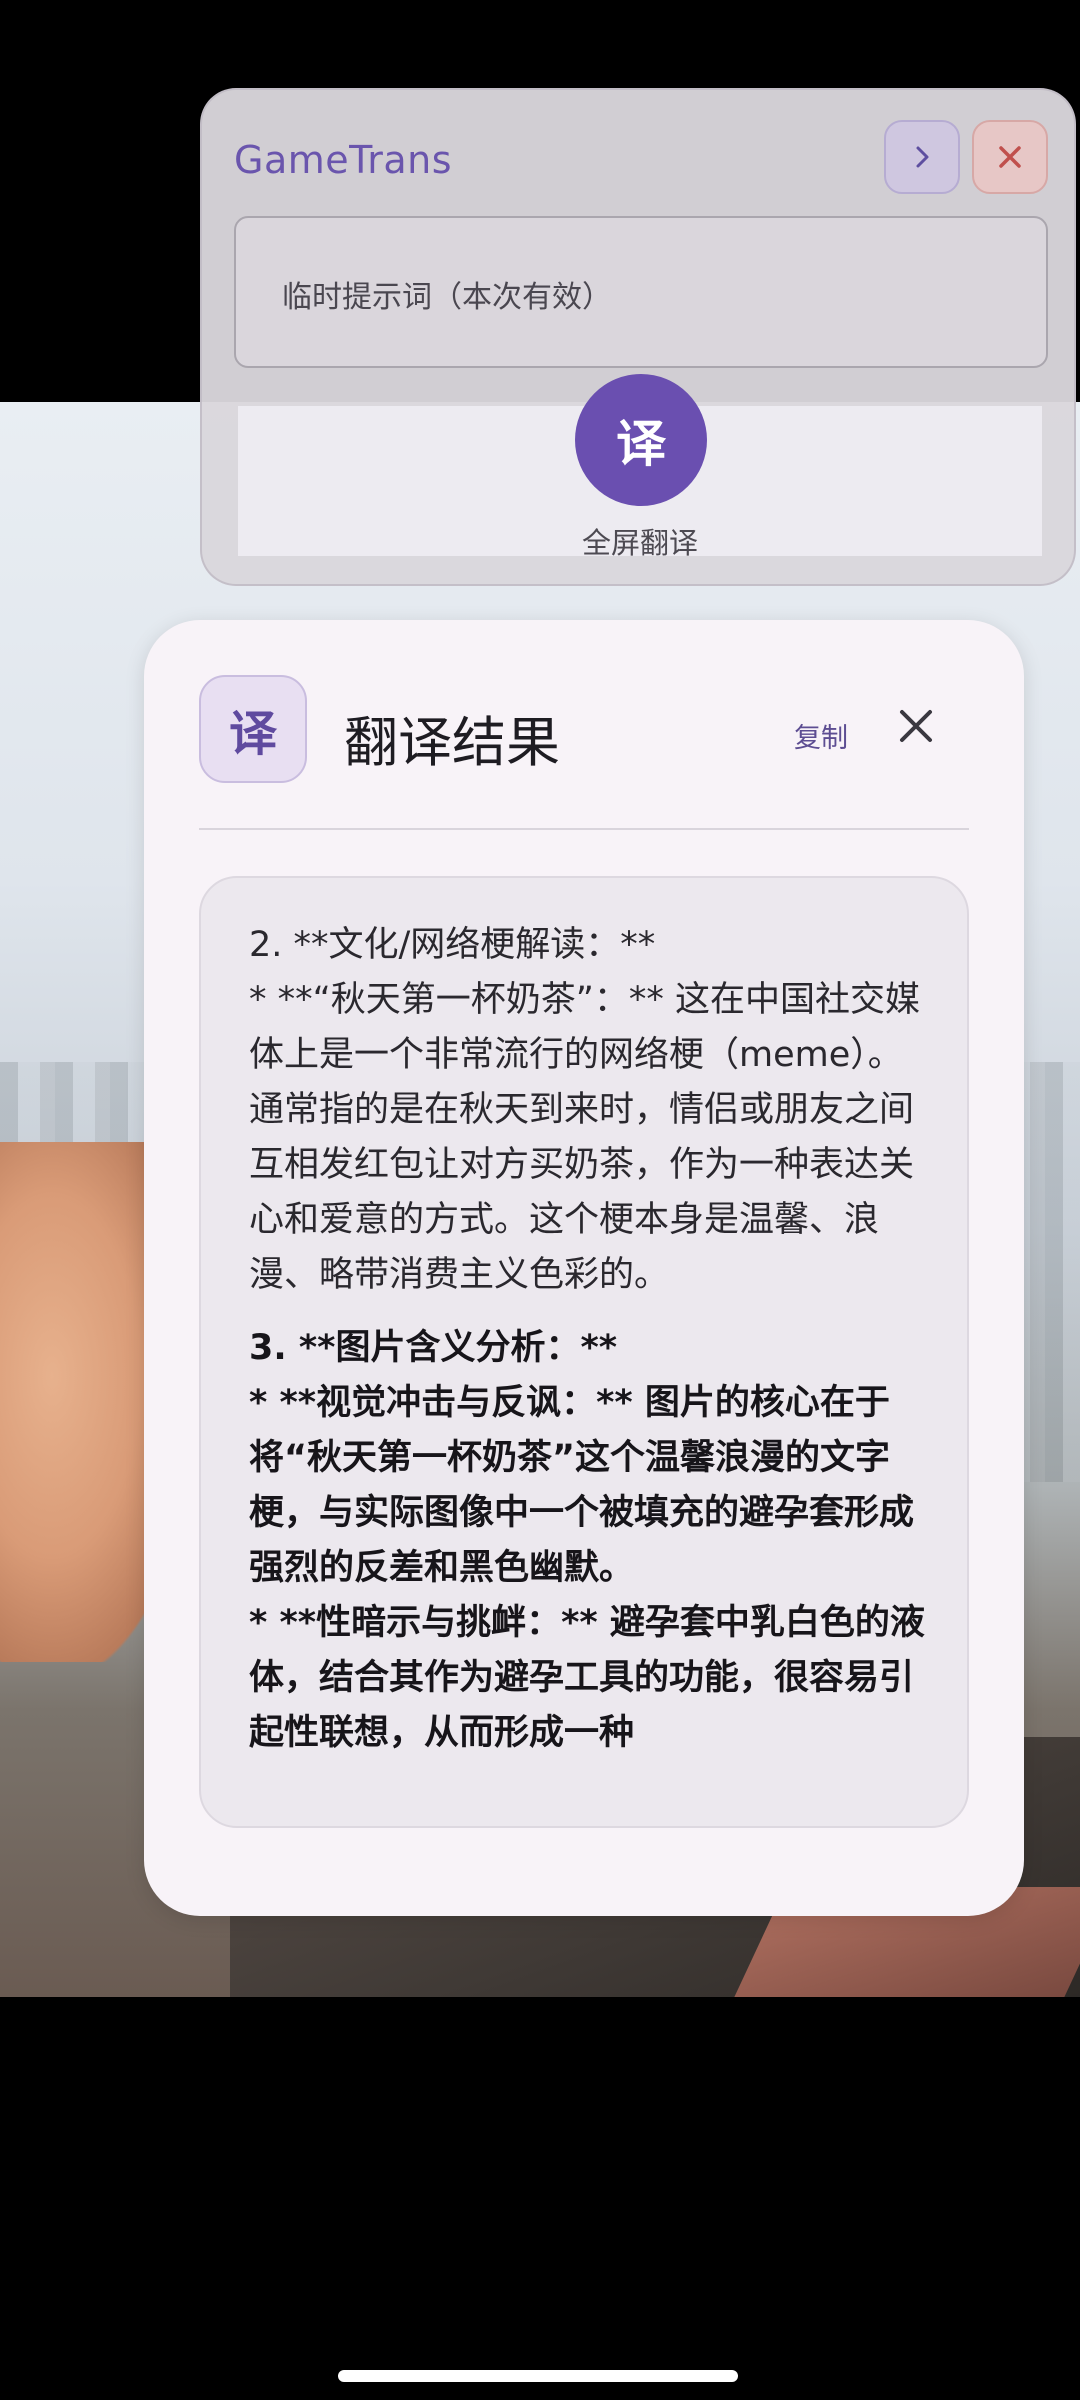  I want to click on translate-icon: 译, so click(253, 729).